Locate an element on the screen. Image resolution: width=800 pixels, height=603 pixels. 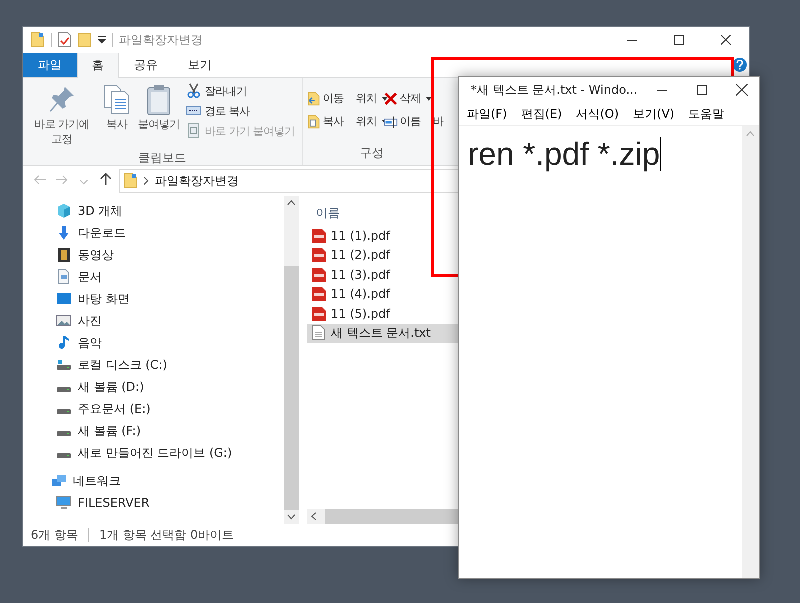
document-icon is located at coordinates (64, 277).